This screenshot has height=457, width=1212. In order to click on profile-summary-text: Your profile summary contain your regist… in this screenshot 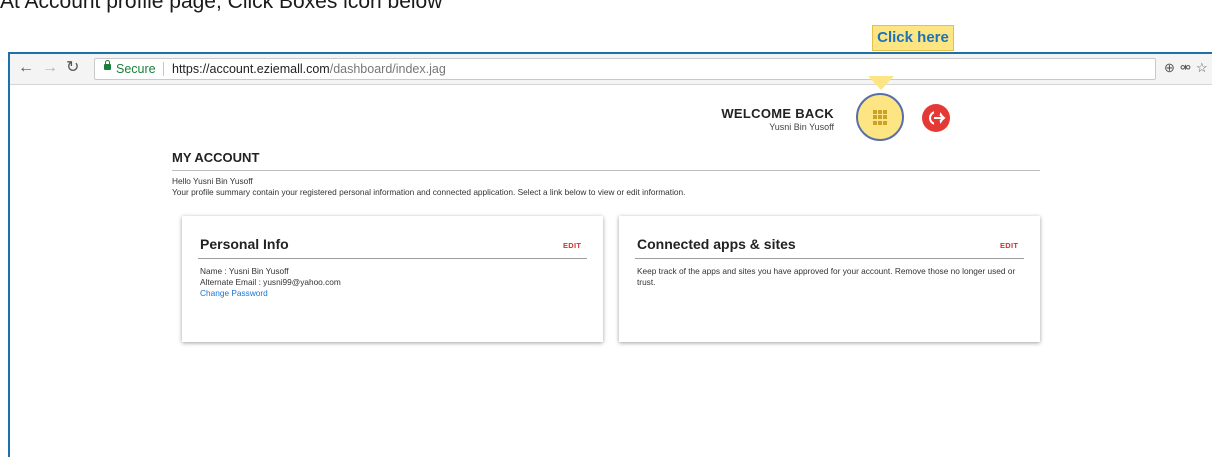, I will do `click(429, 192)`.